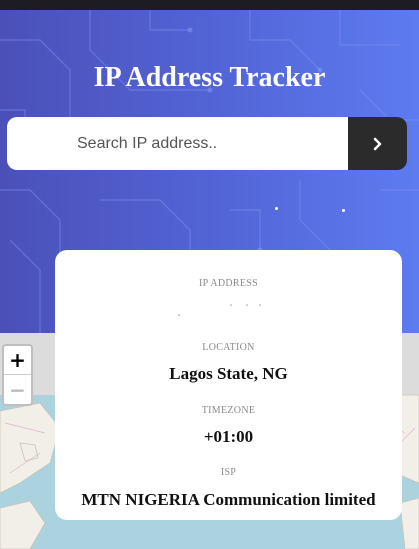  I want to click on timezone-value: +01:00, so click(228, 436).